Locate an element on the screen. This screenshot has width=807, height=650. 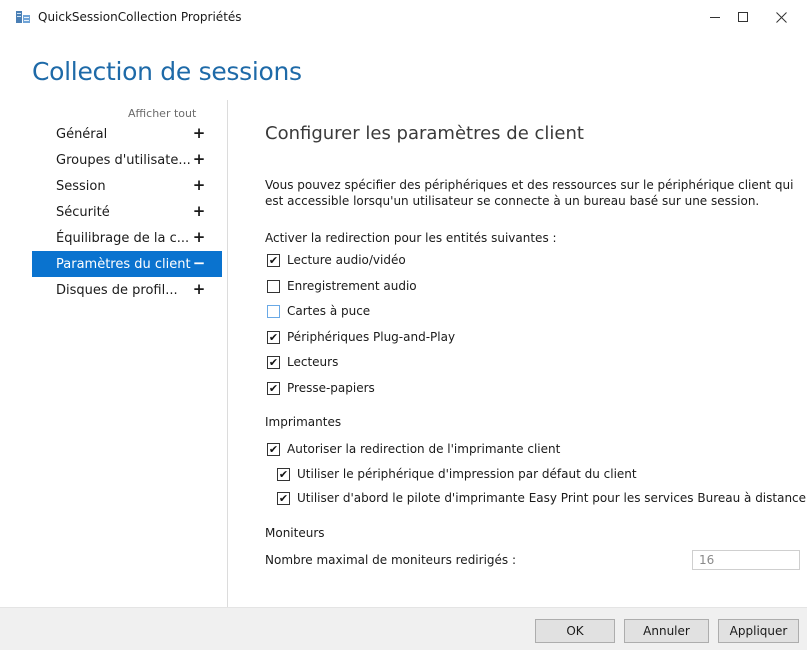
apply-button: Appliquer is located at coordinates (758, 631).